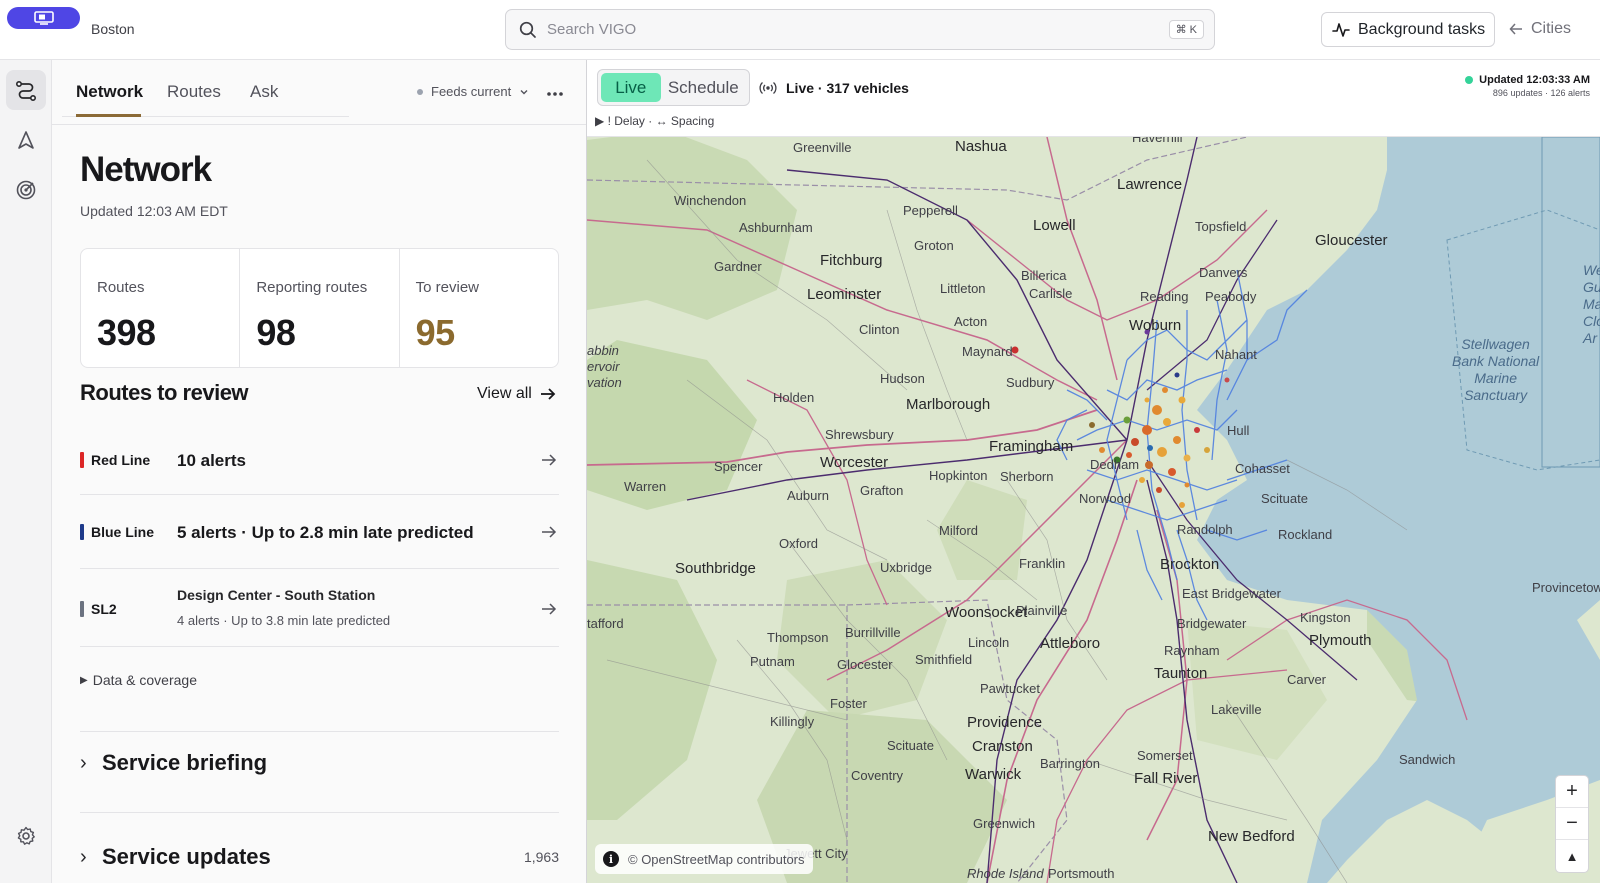 Image resolution: width=1600 pixels, height=883 pixels. I want to click on map-label: Sudbury, so click(1030, 382).